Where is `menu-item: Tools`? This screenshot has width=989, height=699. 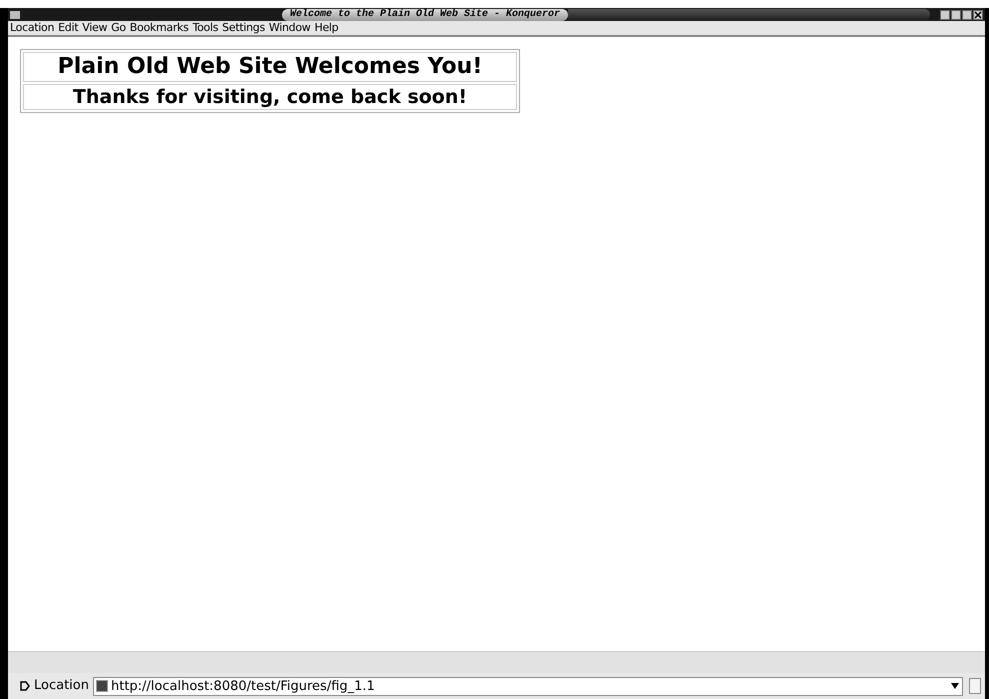 menu-item: Tools is located at coordinates (205, 28).